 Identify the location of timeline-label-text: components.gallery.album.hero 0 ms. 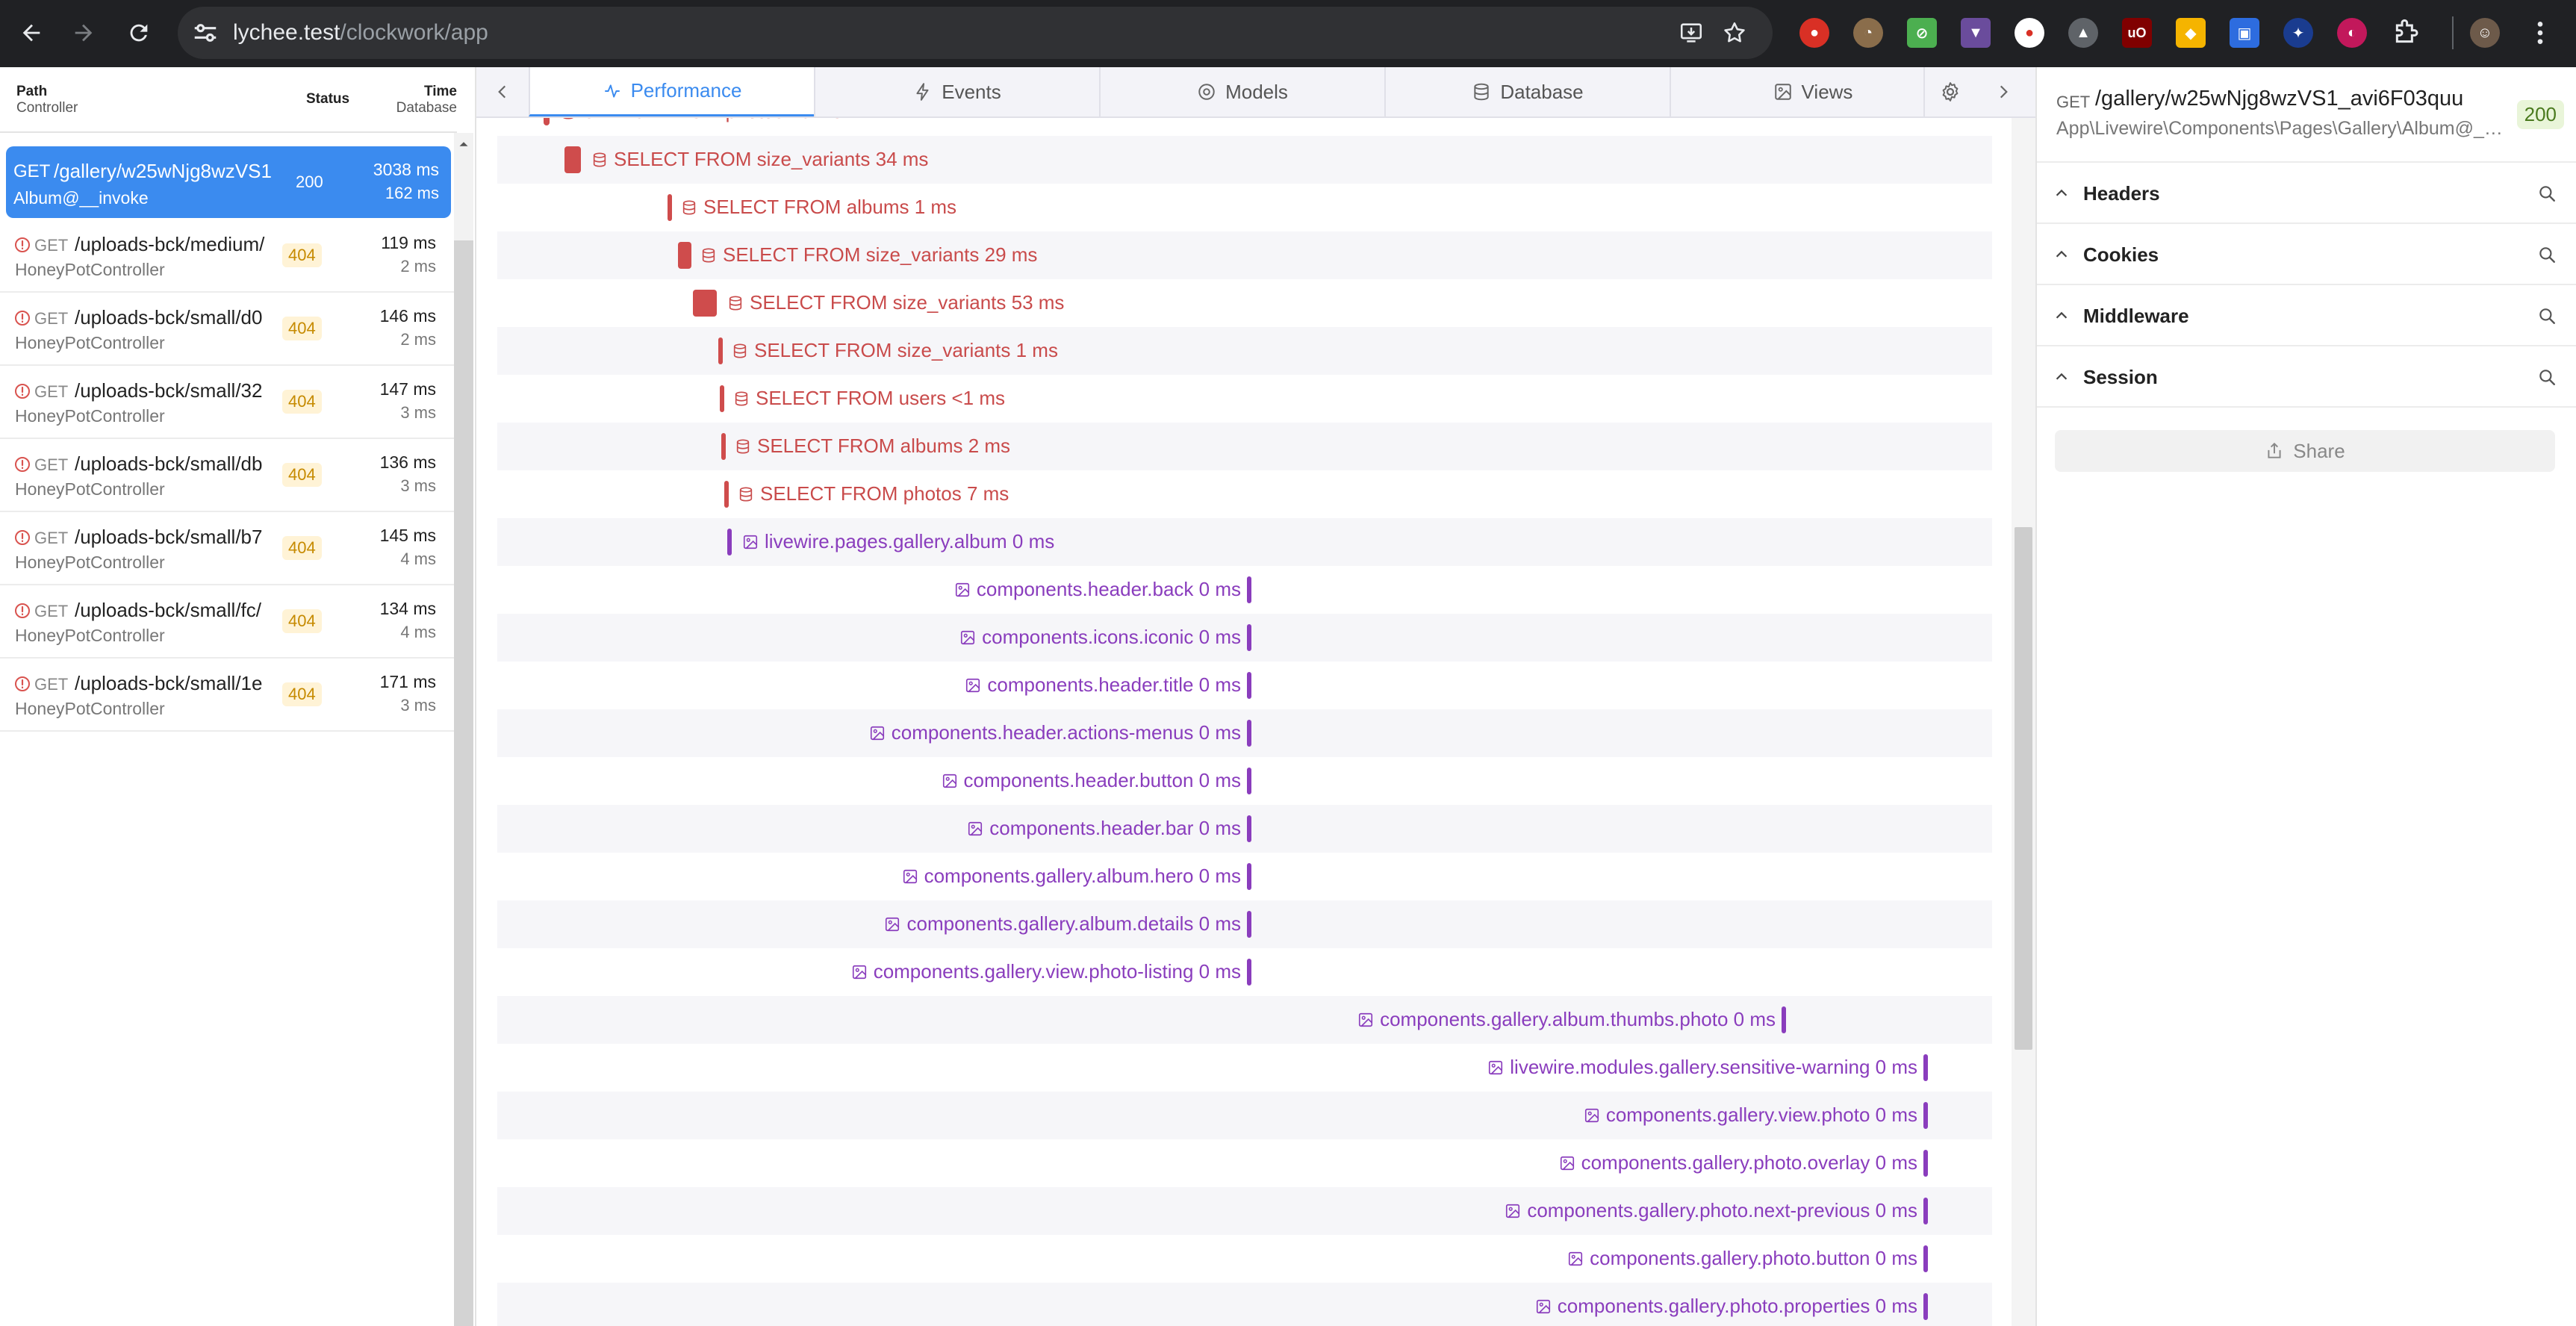
(1082, 876).